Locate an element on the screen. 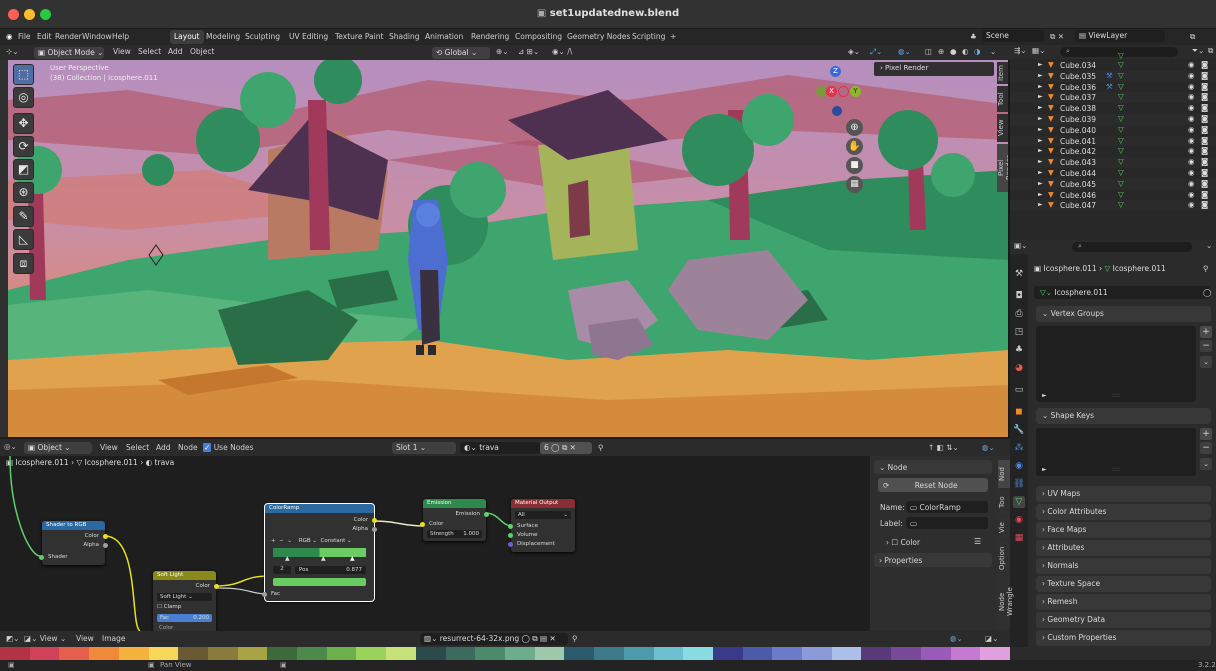  scene-tab-icon: ♣ is located at coordinates (1019, 350).